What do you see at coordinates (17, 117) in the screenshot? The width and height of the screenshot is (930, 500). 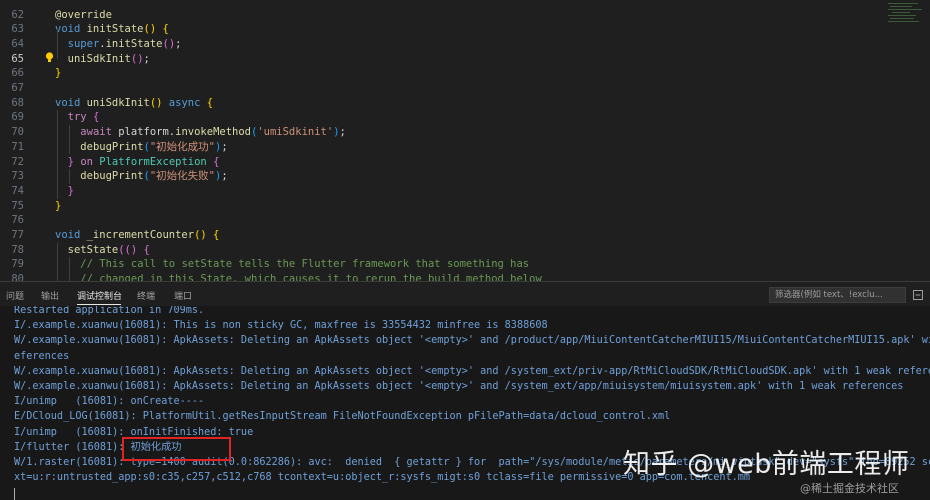 I see `line-number: 69` at bounding box center [17, 117].